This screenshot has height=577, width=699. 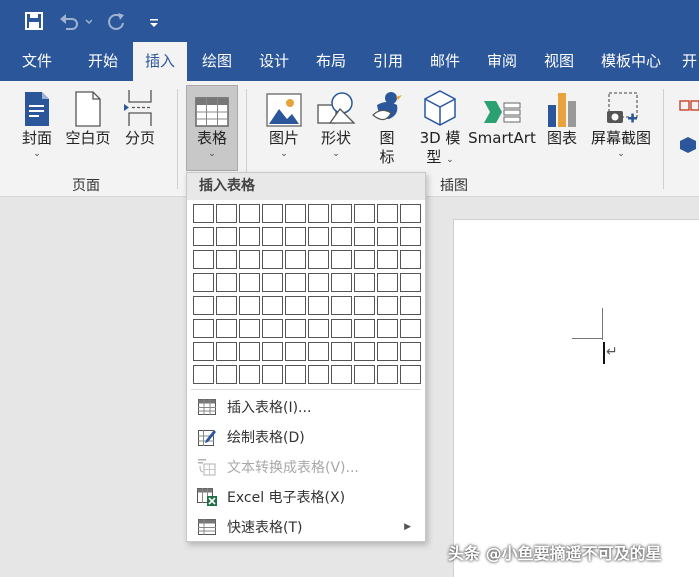 What do you see at coordinates (274, 61) in the screenshot?
I see `tab-design: 设计` at bounding box center [274, 61].